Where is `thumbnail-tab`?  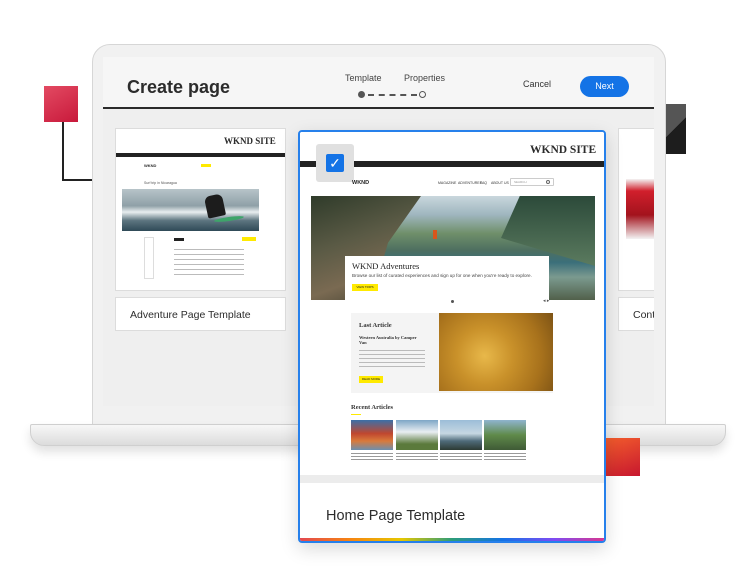 thumbnail-tab is located at coordinates (179, 239).